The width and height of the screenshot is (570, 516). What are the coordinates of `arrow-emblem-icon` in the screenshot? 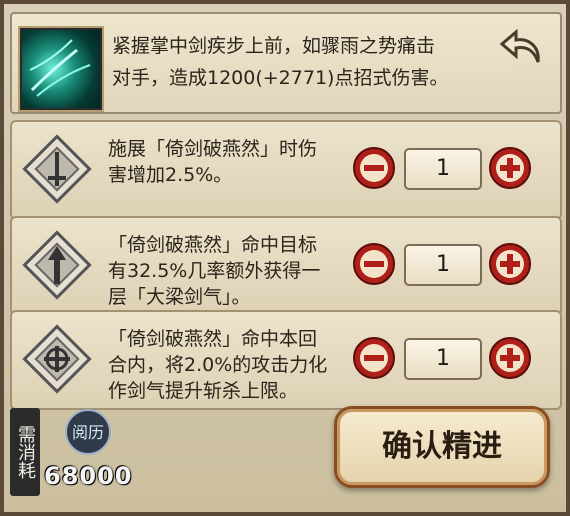 It's located at (57, 265).